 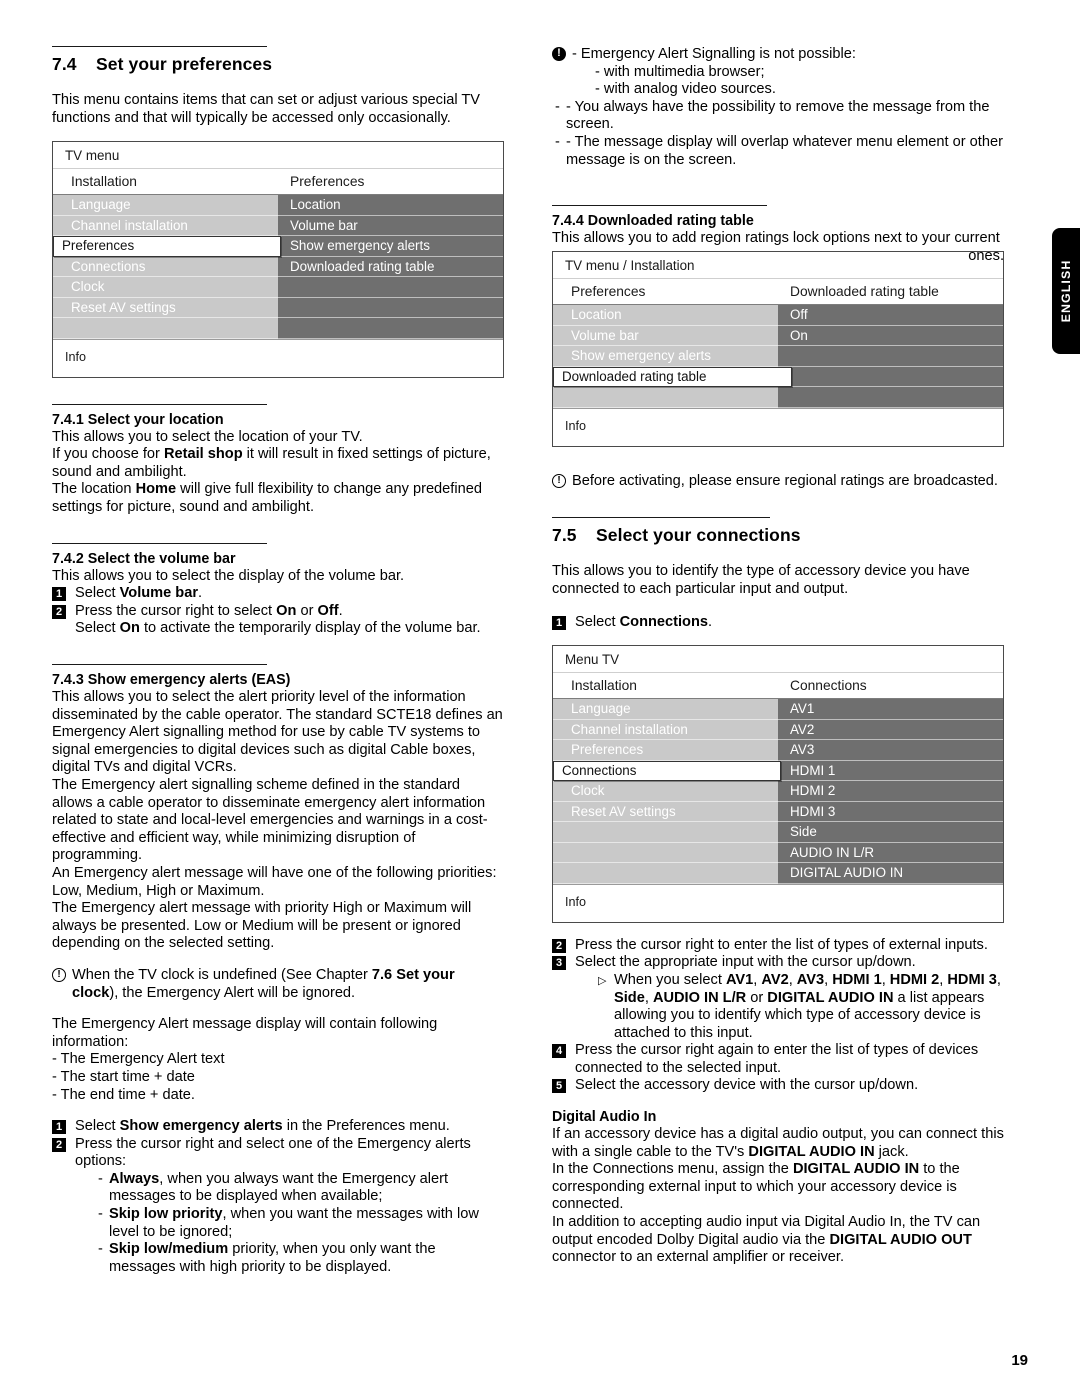 I want to click on submenu-item: HDMI 3, so click(x=890, y=812).